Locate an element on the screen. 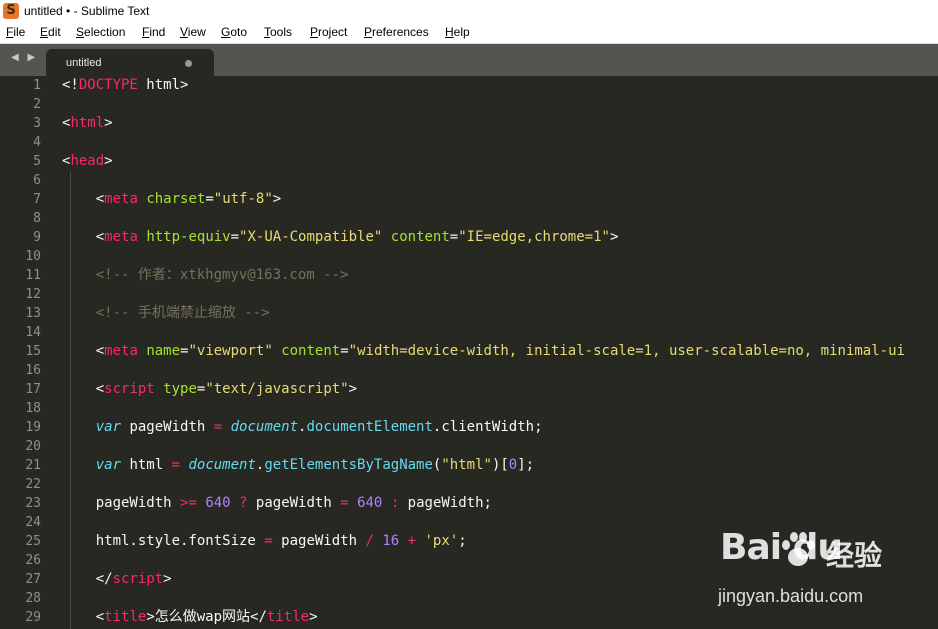 This screenshot has width=938, height=629. line-number: 29 is located at coordinates (33, 617).